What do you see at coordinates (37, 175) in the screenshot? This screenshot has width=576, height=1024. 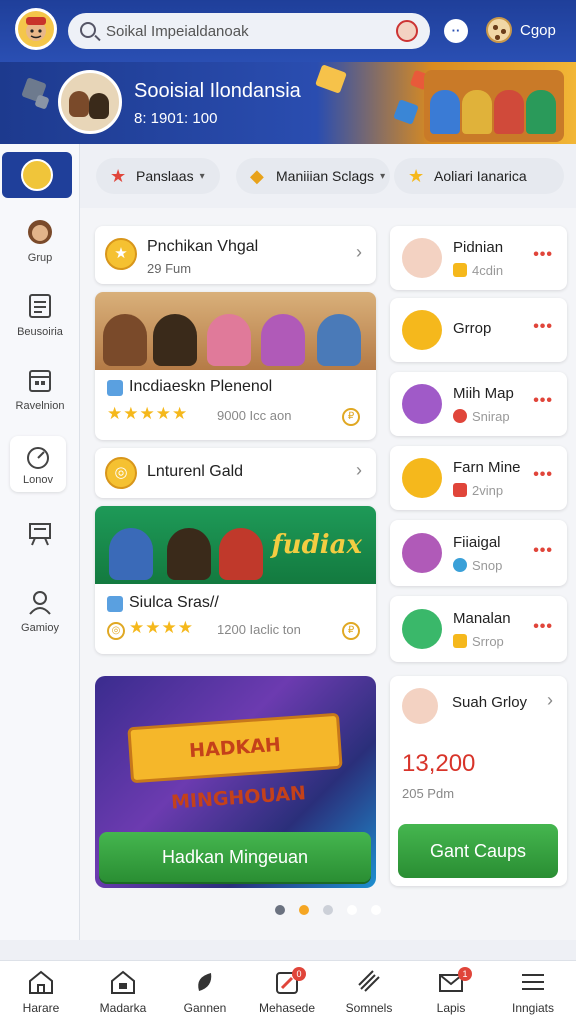 I see `sidebar-item-home` at bounding box center [37, 175].